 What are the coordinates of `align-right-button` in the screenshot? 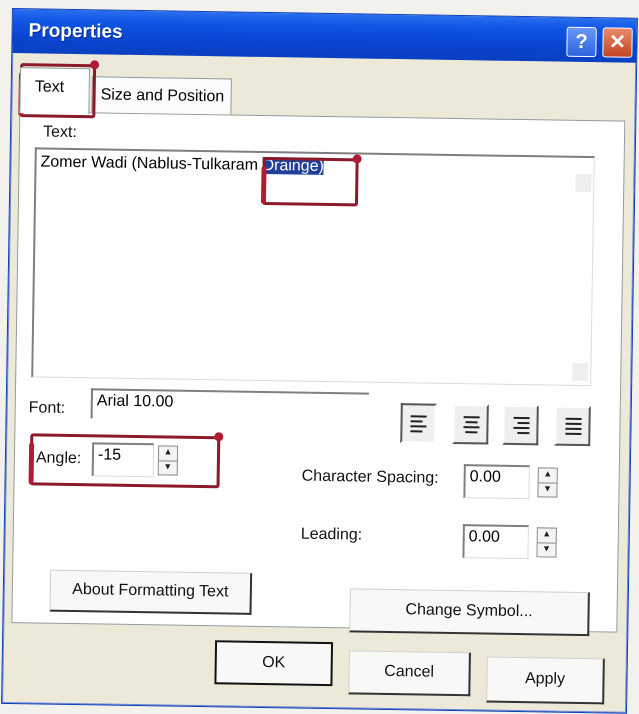 It's located at (520, 425).